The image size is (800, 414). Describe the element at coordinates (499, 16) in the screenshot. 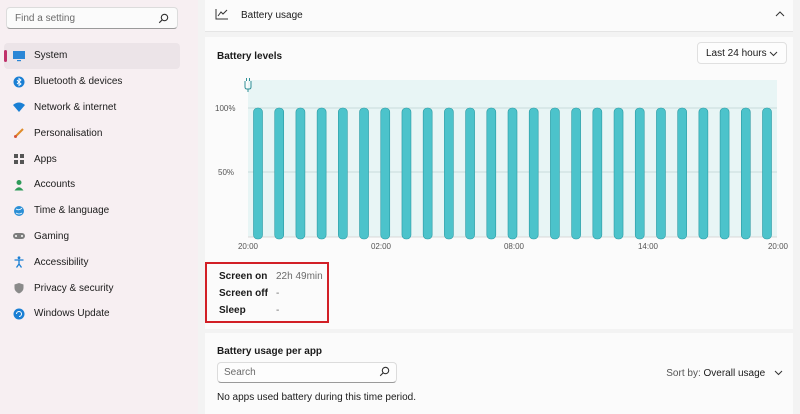

I see `battery-usage-header: Battery usage` at that location.